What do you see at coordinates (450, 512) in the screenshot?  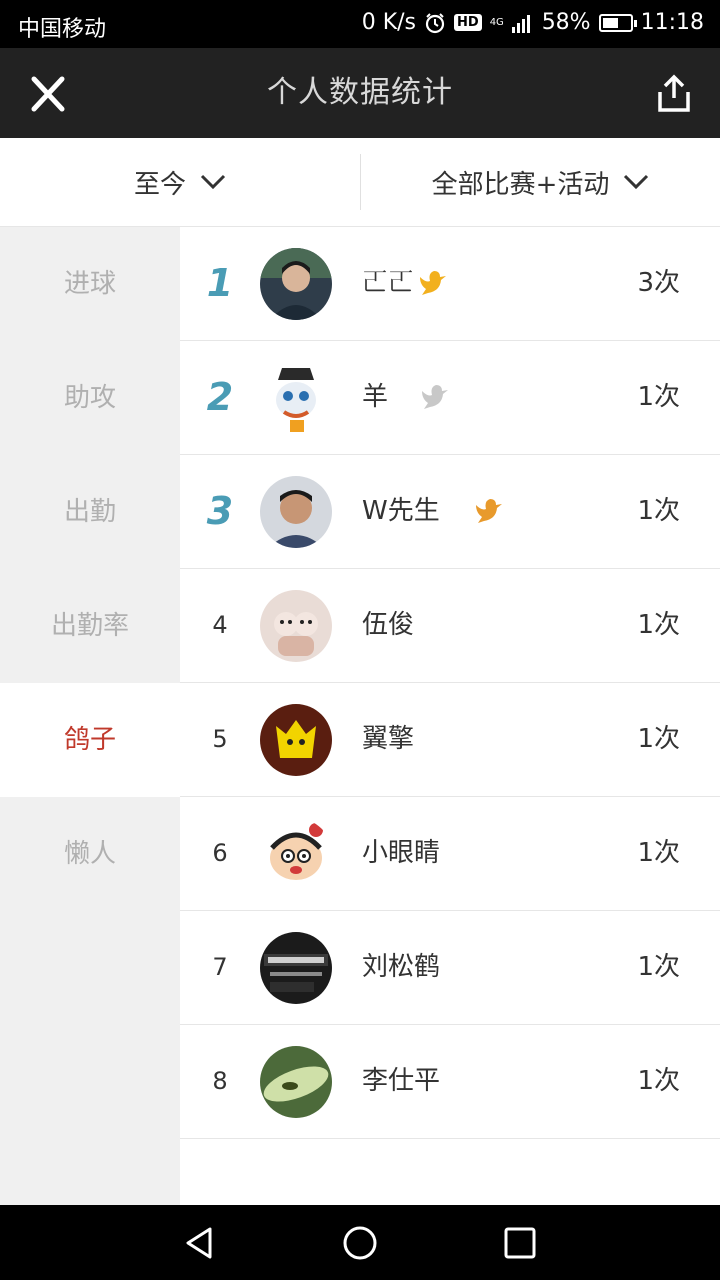 I see `list-item: 3 W先生 1次` at bounding box center [450, 512].